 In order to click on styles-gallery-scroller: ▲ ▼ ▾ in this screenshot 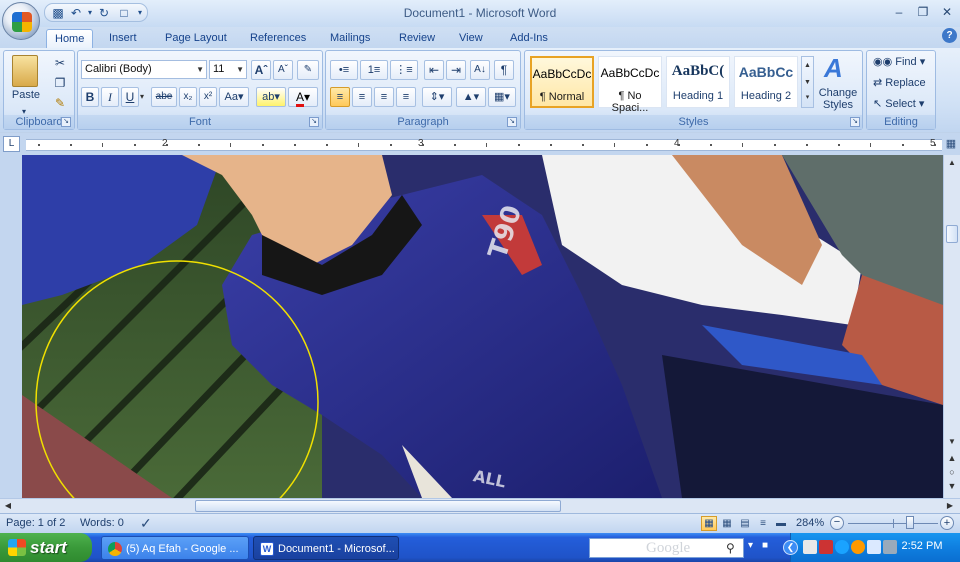, I will do `click(807, 82)`.